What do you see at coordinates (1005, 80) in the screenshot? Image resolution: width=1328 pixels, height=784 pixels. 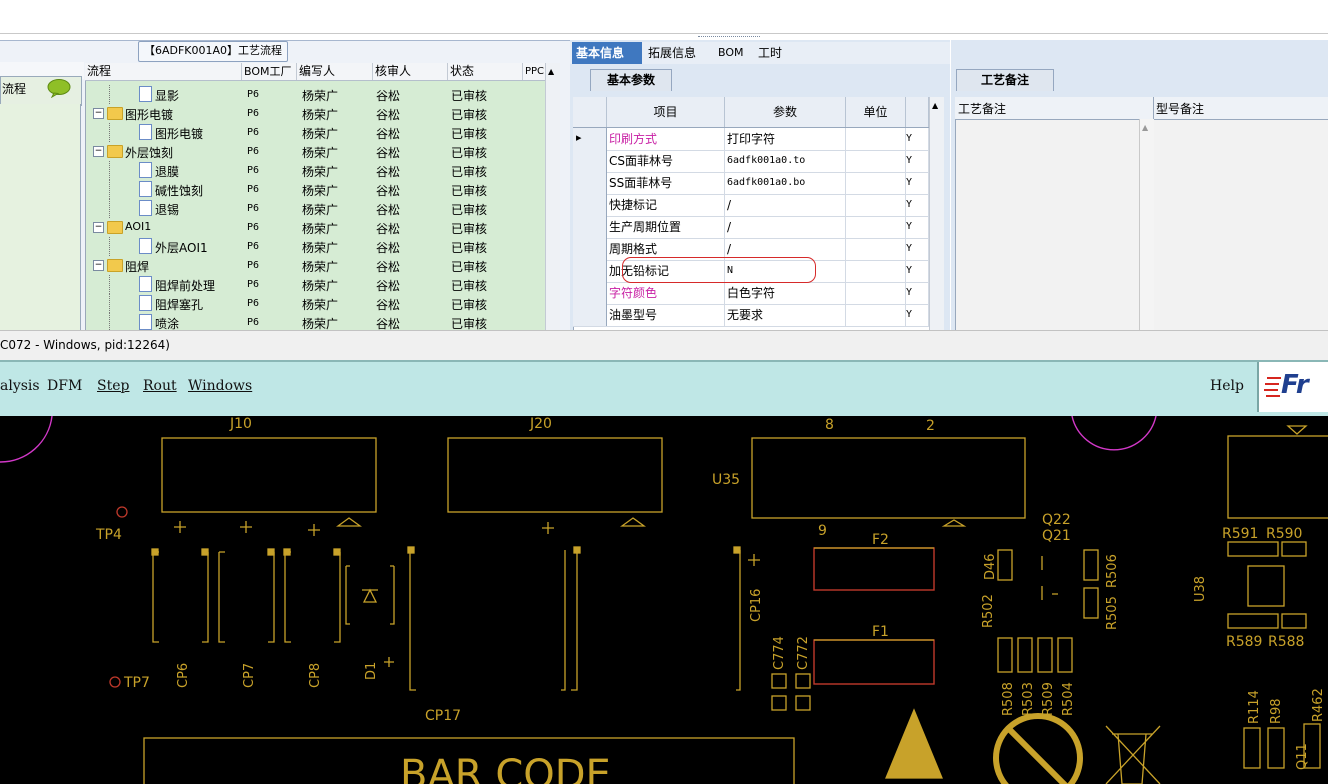 I see `tab-process-notes: 工艺备注` at bounding box center [1005, 80].